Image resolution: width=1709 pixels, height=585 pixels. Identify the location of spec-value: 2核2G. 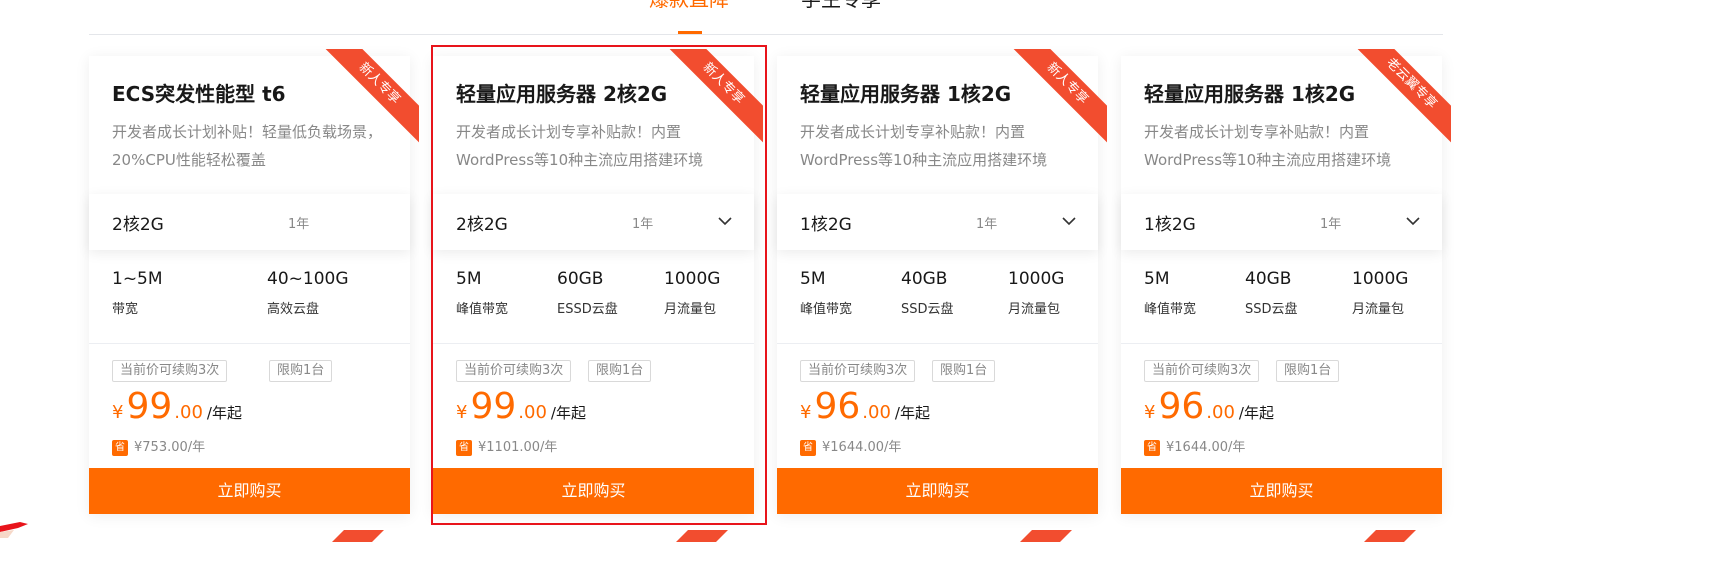
(138, 225).